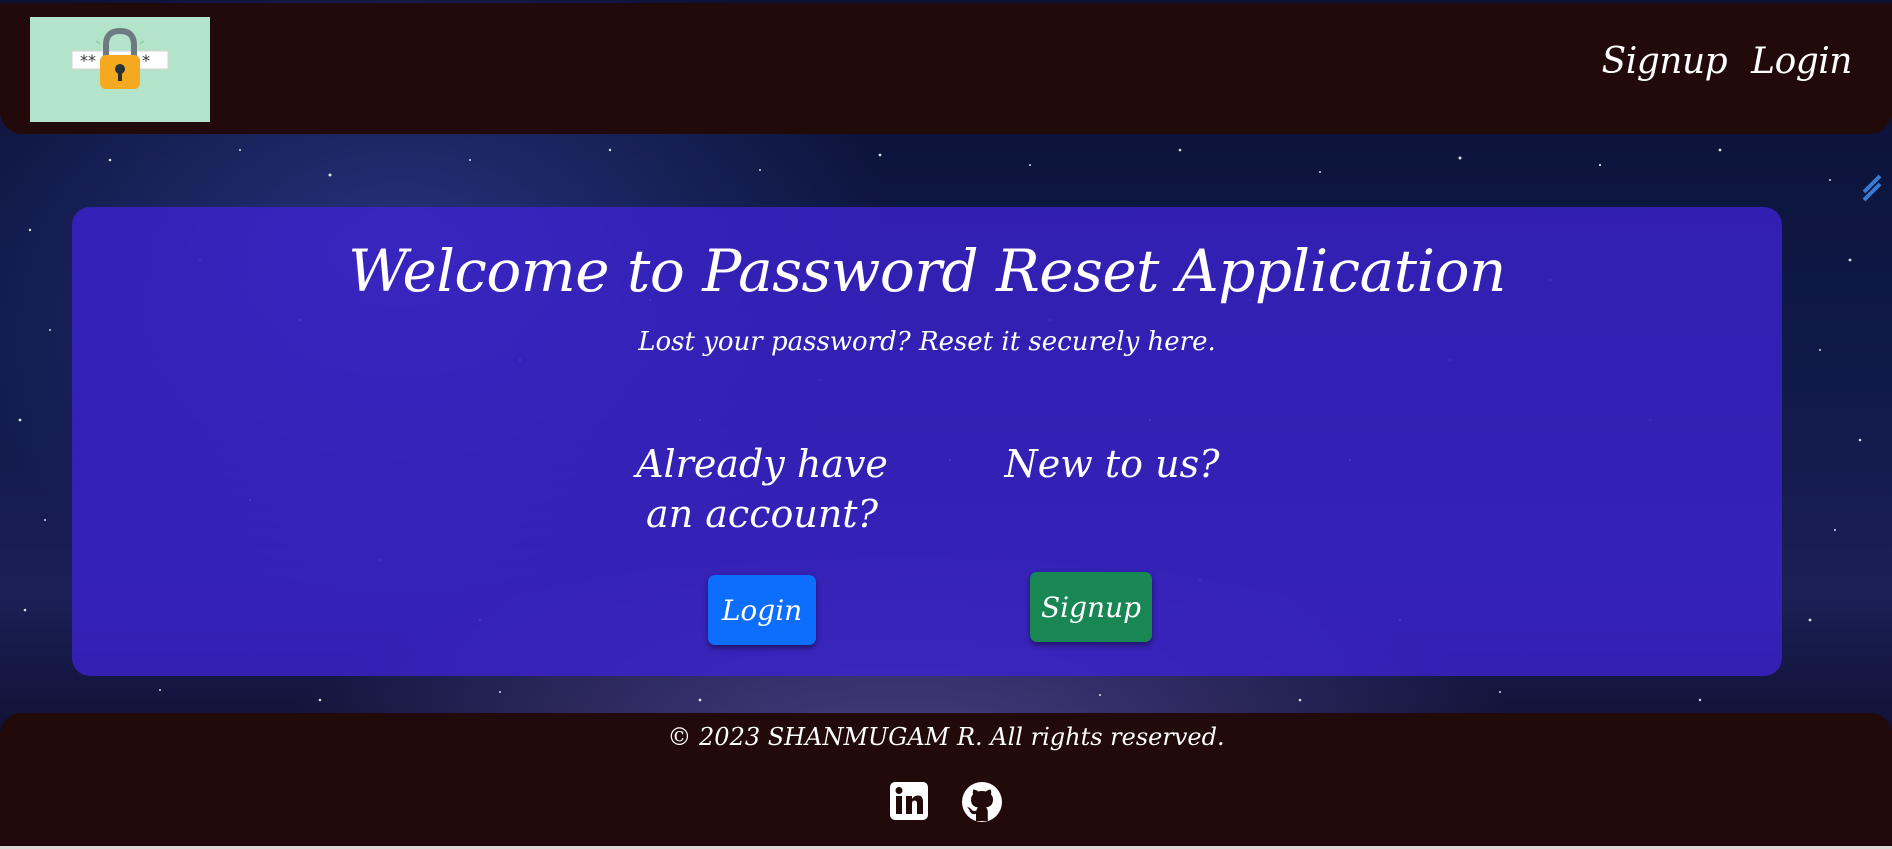 Image resolution: width=1892 pixels, height=849 pixels. I want to click on logo: ** *, so click(120, 69).